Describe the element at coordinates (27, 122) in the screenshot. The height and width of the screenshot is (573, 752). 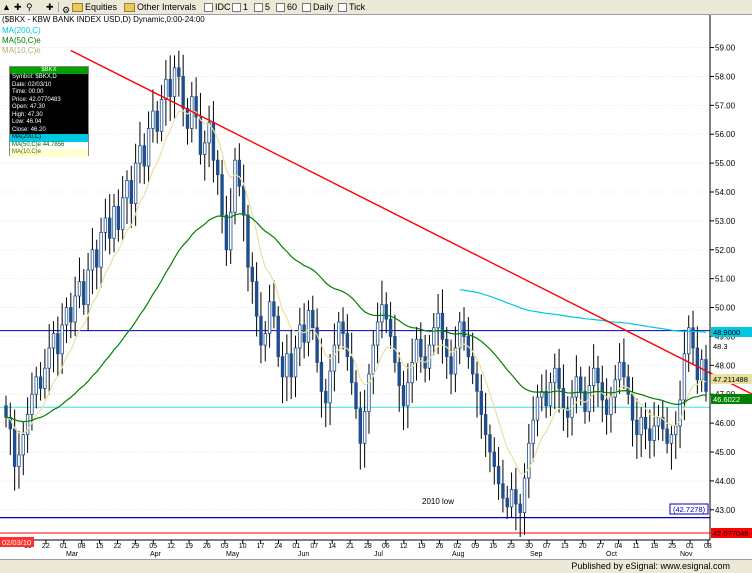
I see `data-window-row: Low: 46.04` at that location.